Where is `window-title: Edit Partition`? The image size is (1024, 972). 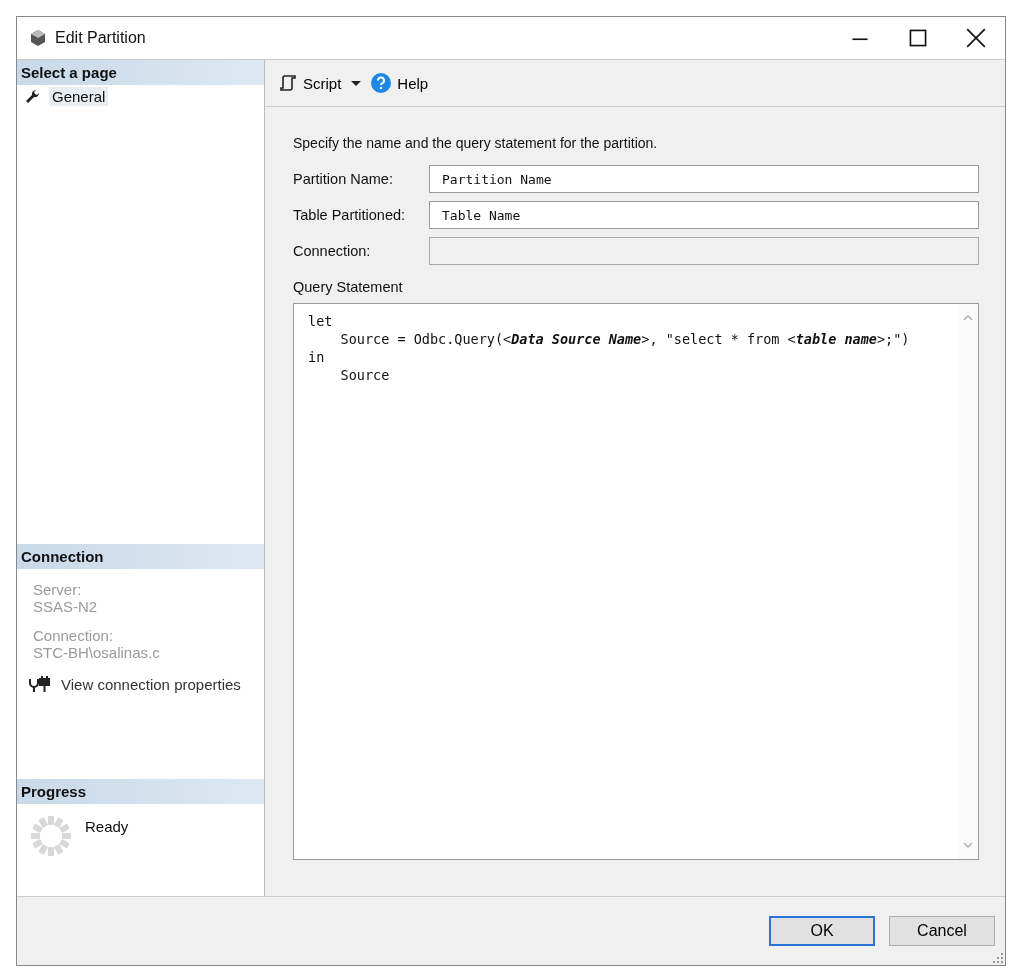
window-title: Edit Partition is located at coordinates (100, 38).